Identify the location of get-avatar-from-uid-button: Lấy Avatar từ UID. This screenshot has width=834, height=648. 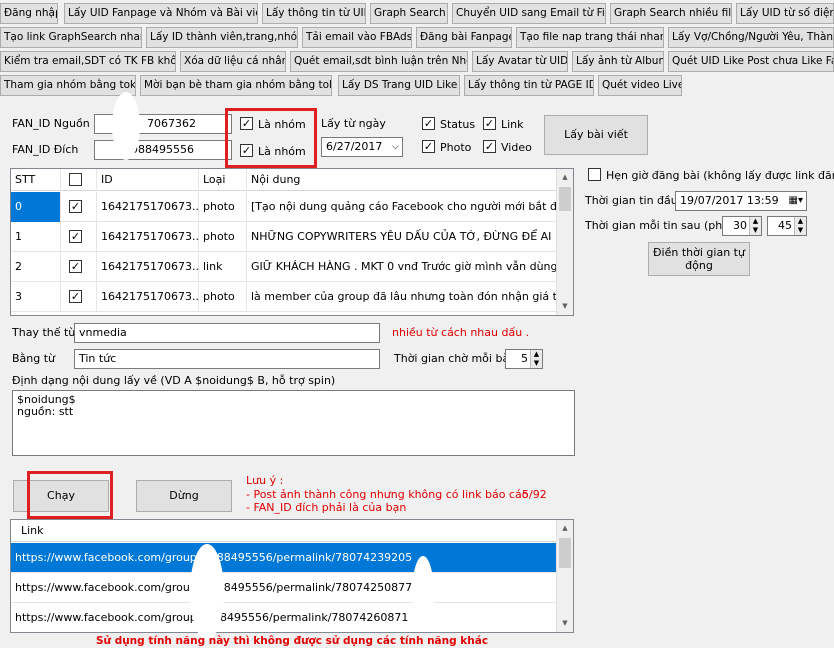
(520, 61).